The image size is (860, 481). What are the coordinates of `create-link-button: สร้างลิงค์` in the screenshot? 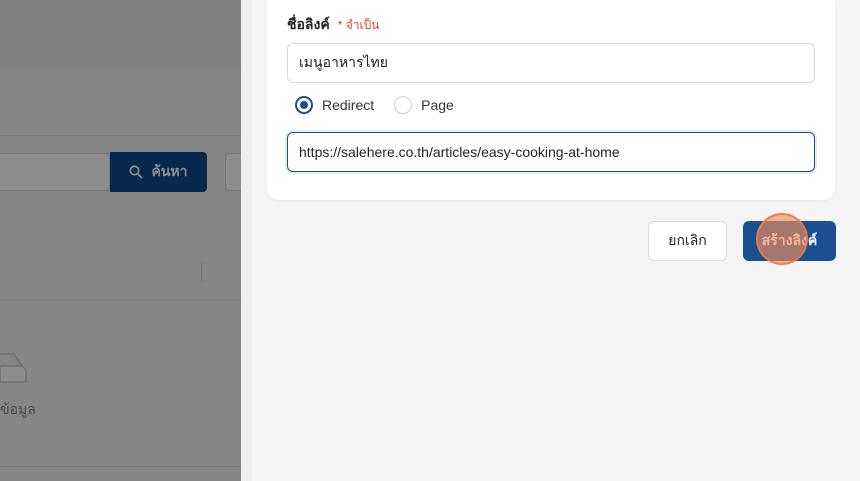 It's located at (789, 241).